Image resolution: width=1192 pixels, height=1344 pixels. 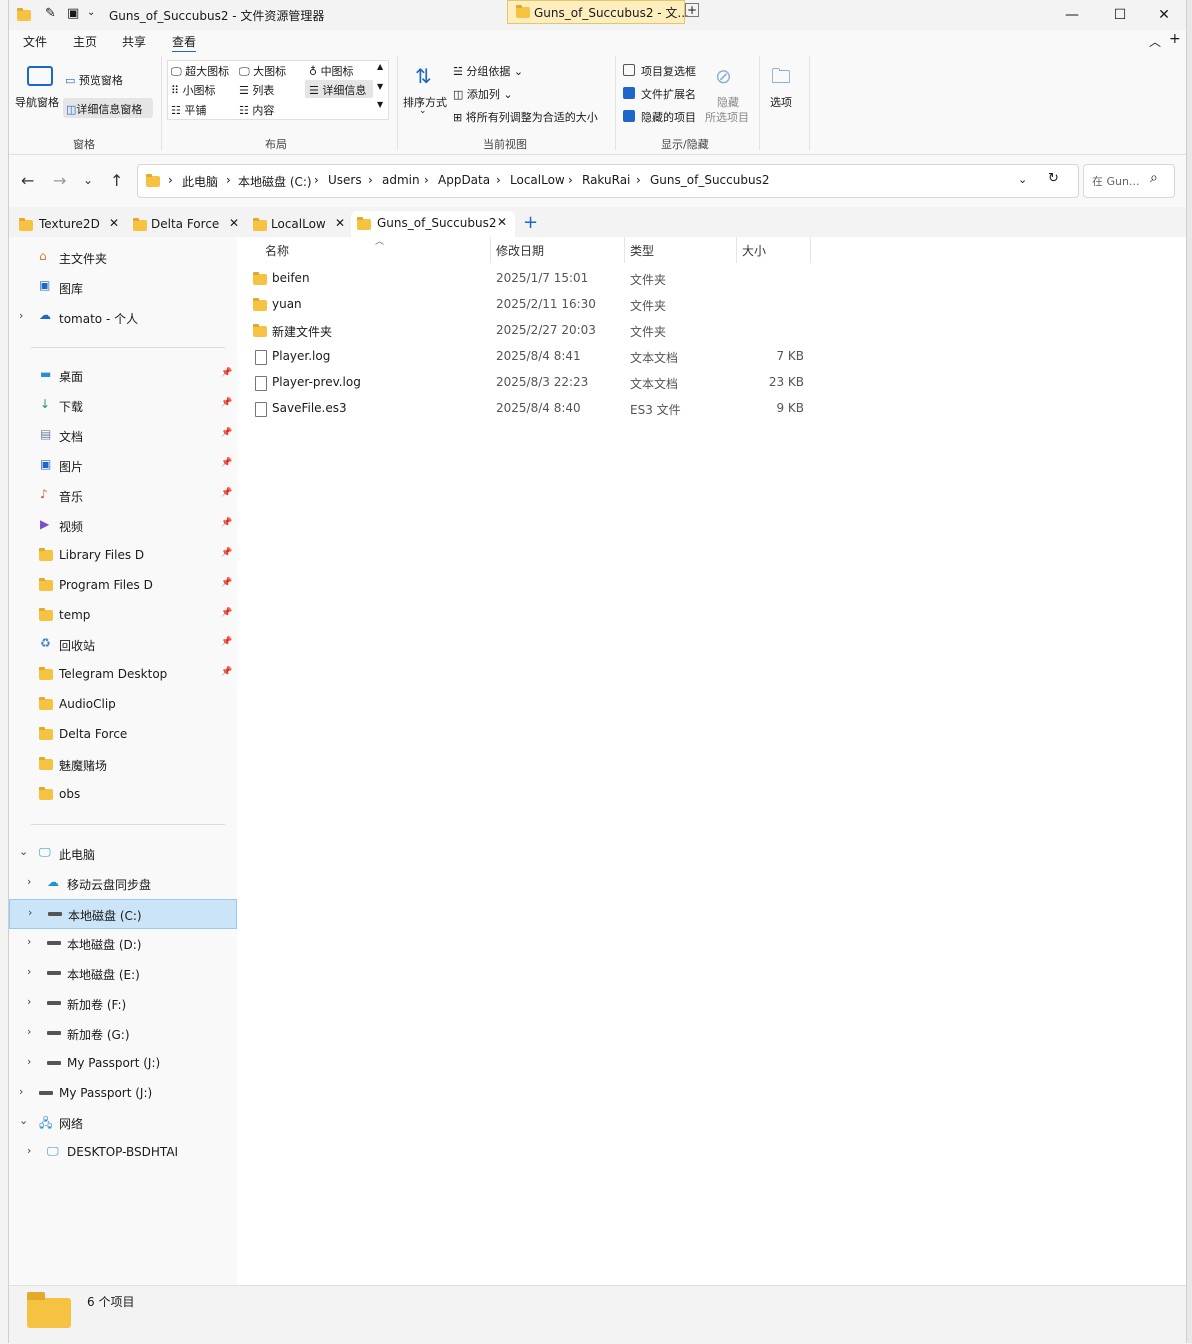 What do you see at coordinates (200, 181) in the screenshot?
I see `breadcrumb-item: 此电脑` at bounding box center [200, 181].